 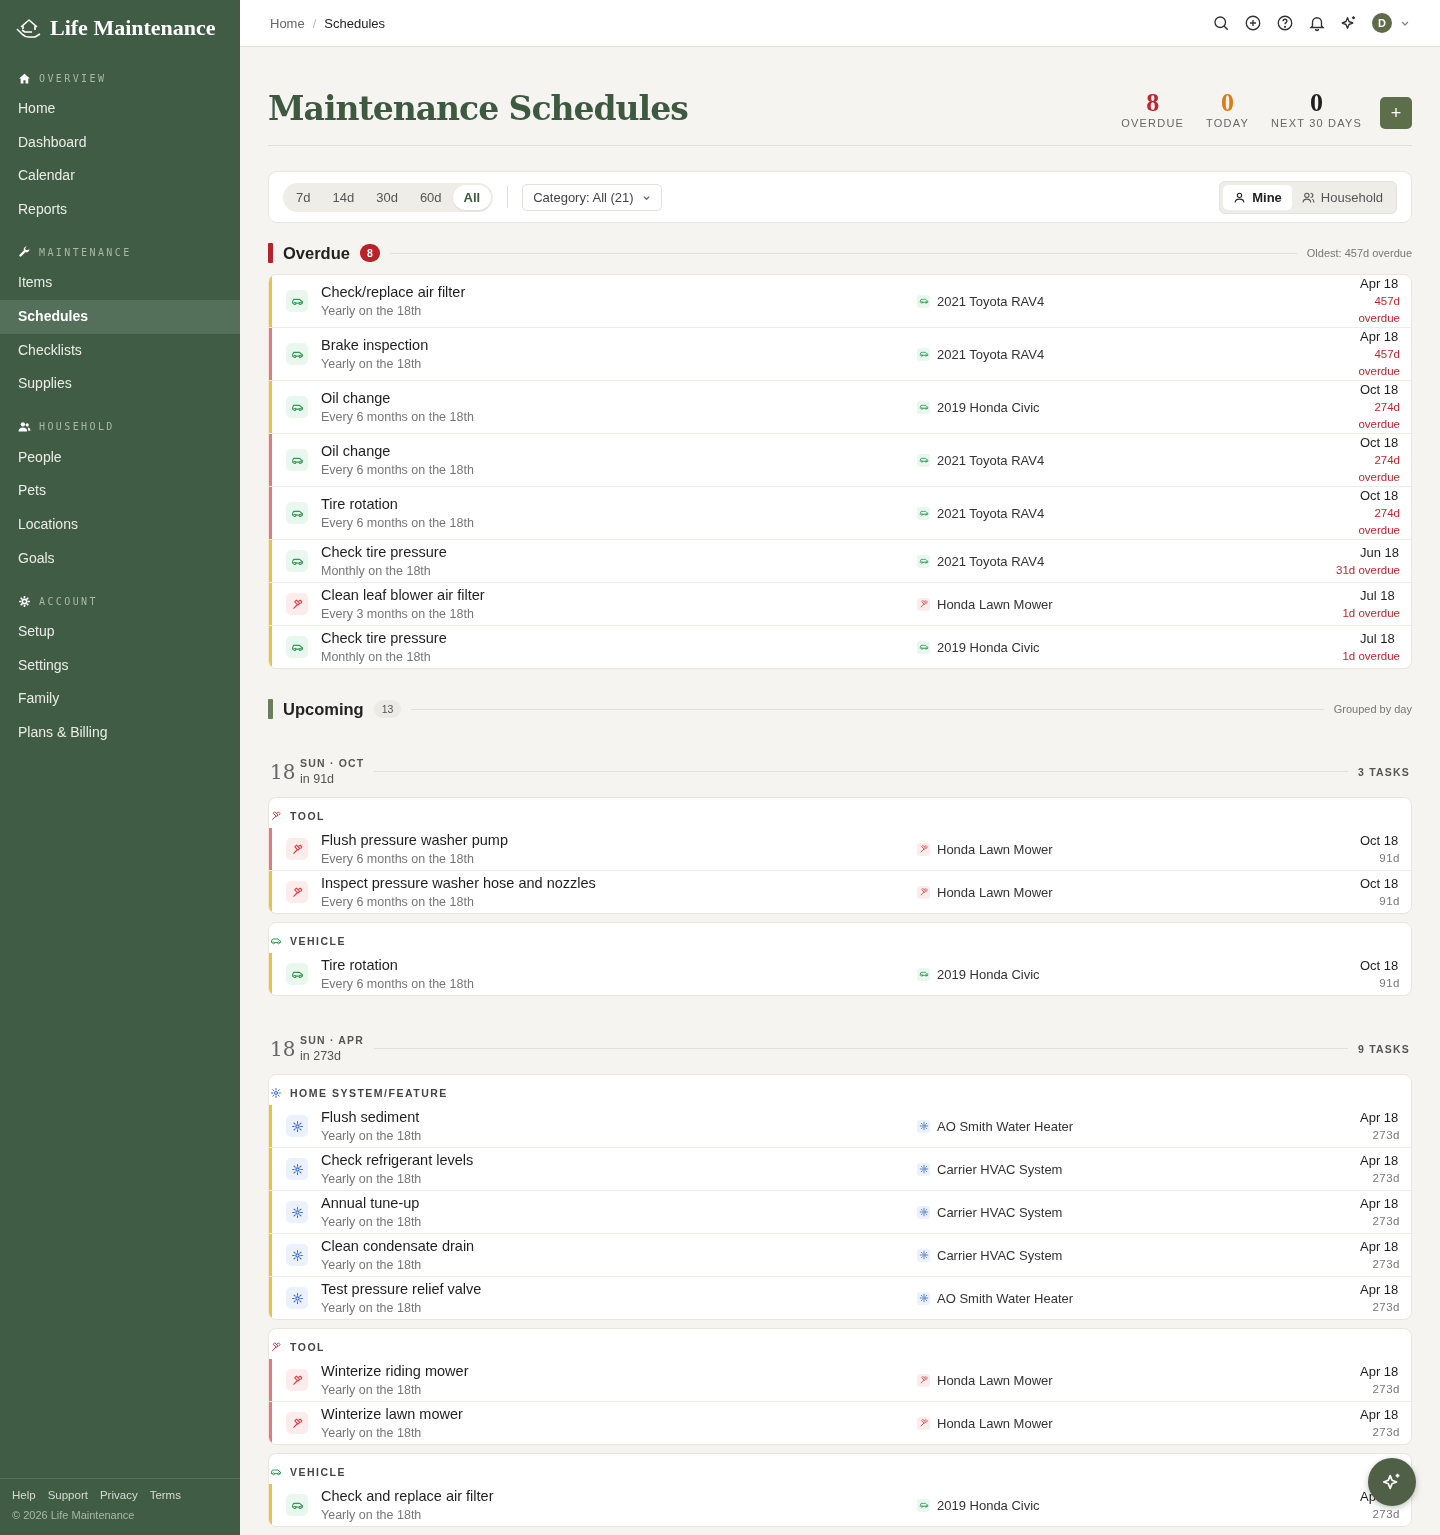 I want to click on task-title: Annual tune-up, so click(x=619, y=1203).